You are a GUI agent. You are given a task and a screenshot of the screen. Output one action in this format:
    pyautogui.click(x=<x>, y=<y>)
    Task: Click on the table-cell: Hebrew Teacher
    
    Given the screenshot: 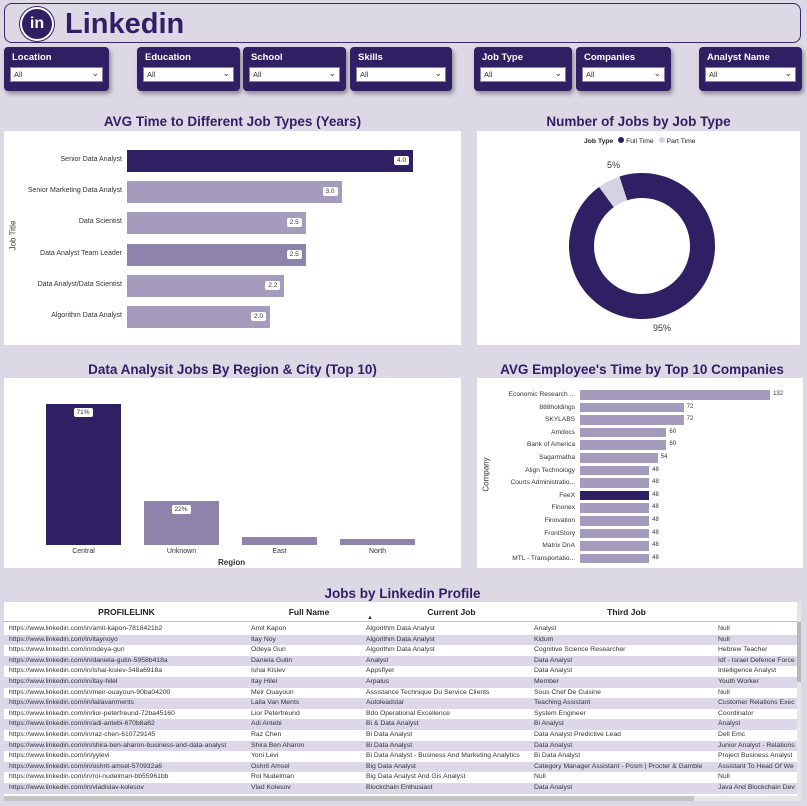 What is the action you would take?
    pyautogui.click(x=743, y=650)
    